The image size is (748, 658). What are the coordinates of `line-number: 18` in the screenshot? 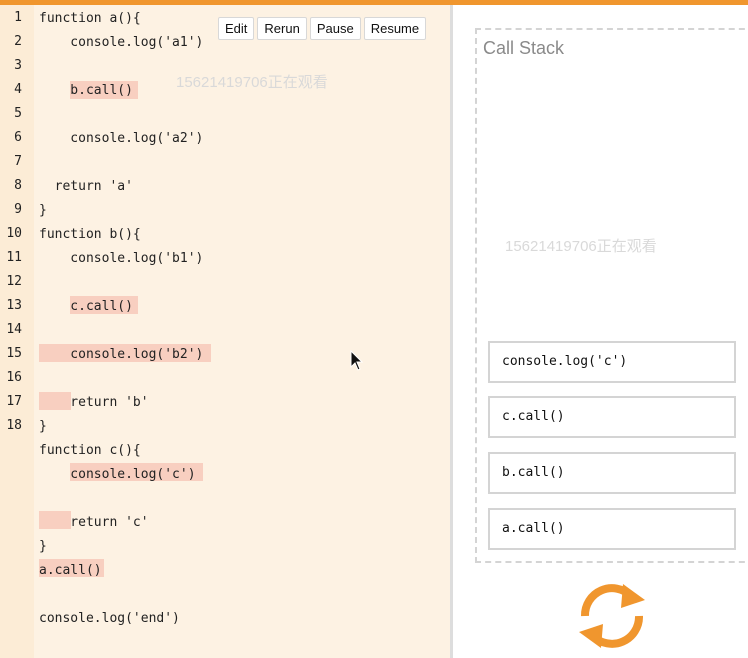 It's located at (14, 425).